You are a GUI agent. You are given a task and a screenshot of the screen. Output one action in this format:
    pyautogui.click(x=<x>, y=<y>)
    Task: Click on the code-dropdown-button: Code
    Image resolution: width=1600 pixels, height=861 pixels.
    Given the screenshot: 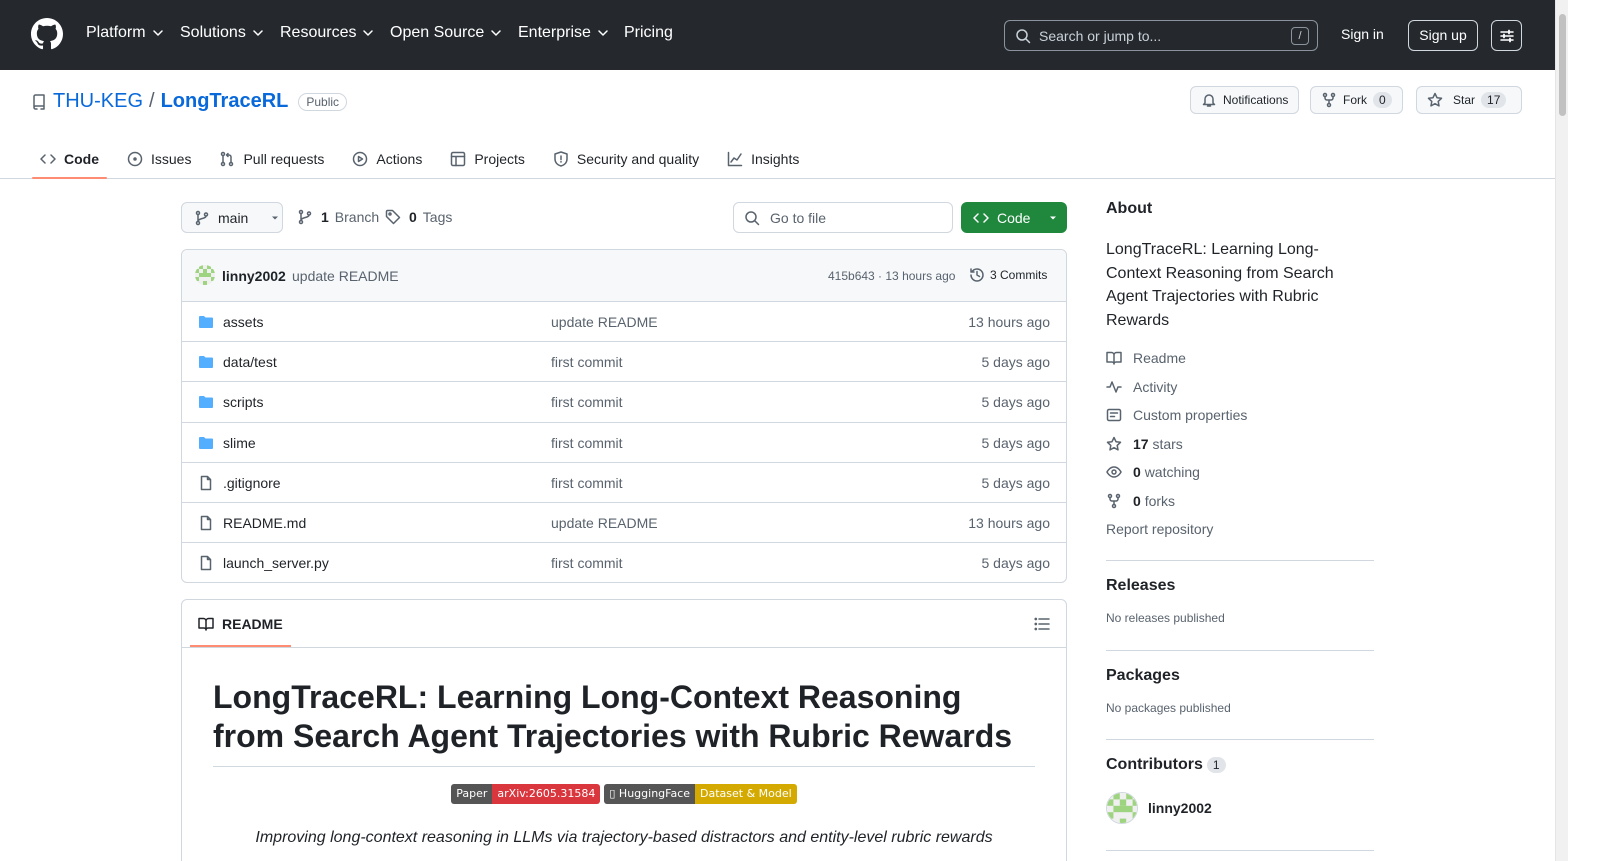 What is the action you would take?
    pyautogui.click(x=1014, y=217)
    